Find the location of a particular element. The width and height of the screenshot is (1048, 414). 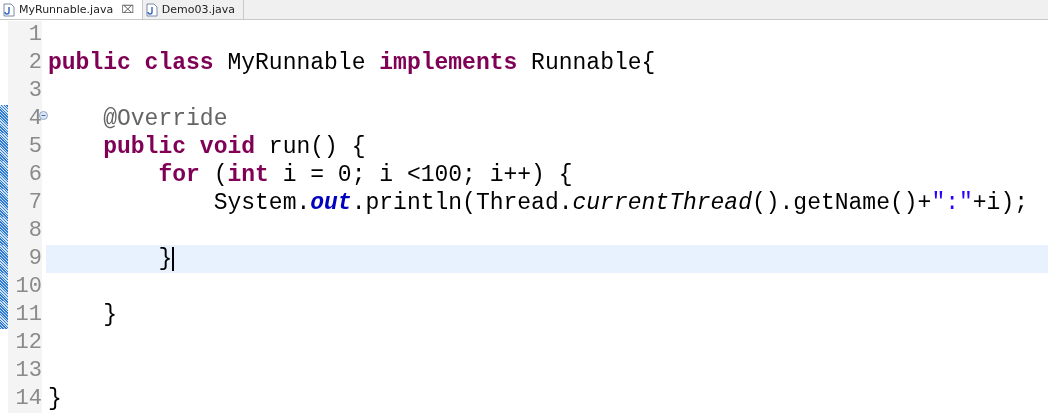

collapse-icon is located at coordinates (43, 115).